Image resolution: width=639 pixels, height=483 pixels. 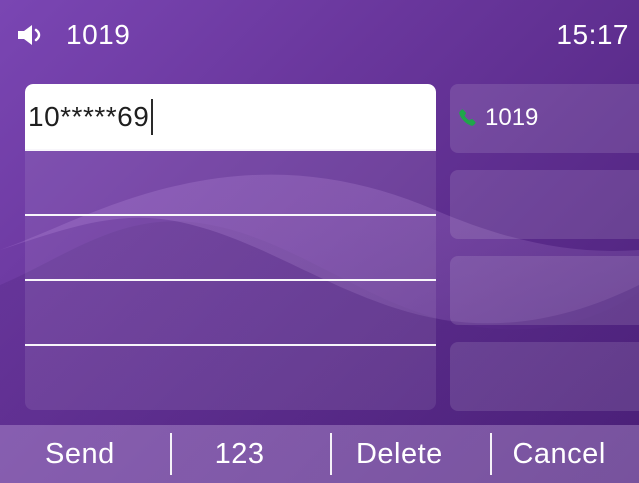 I want to click on line-key-1: 1019, so click(x=544, y=118).